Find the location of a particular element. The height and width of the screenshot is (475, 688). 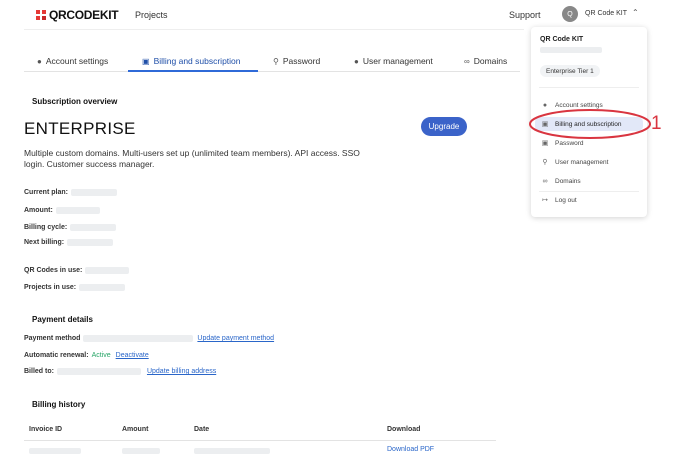

annotation-highlight-ellipse is located at coordinates (590, 124).